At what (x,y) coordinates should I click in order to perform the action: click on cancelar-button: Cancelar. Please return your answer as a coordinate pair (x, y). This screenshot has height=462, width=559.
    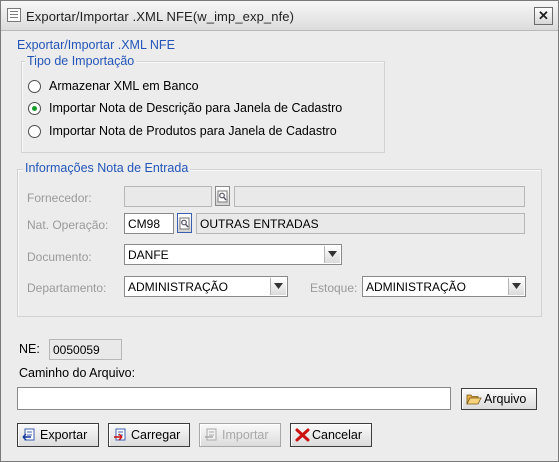
    Looking at the image, I should click on (331, 435).